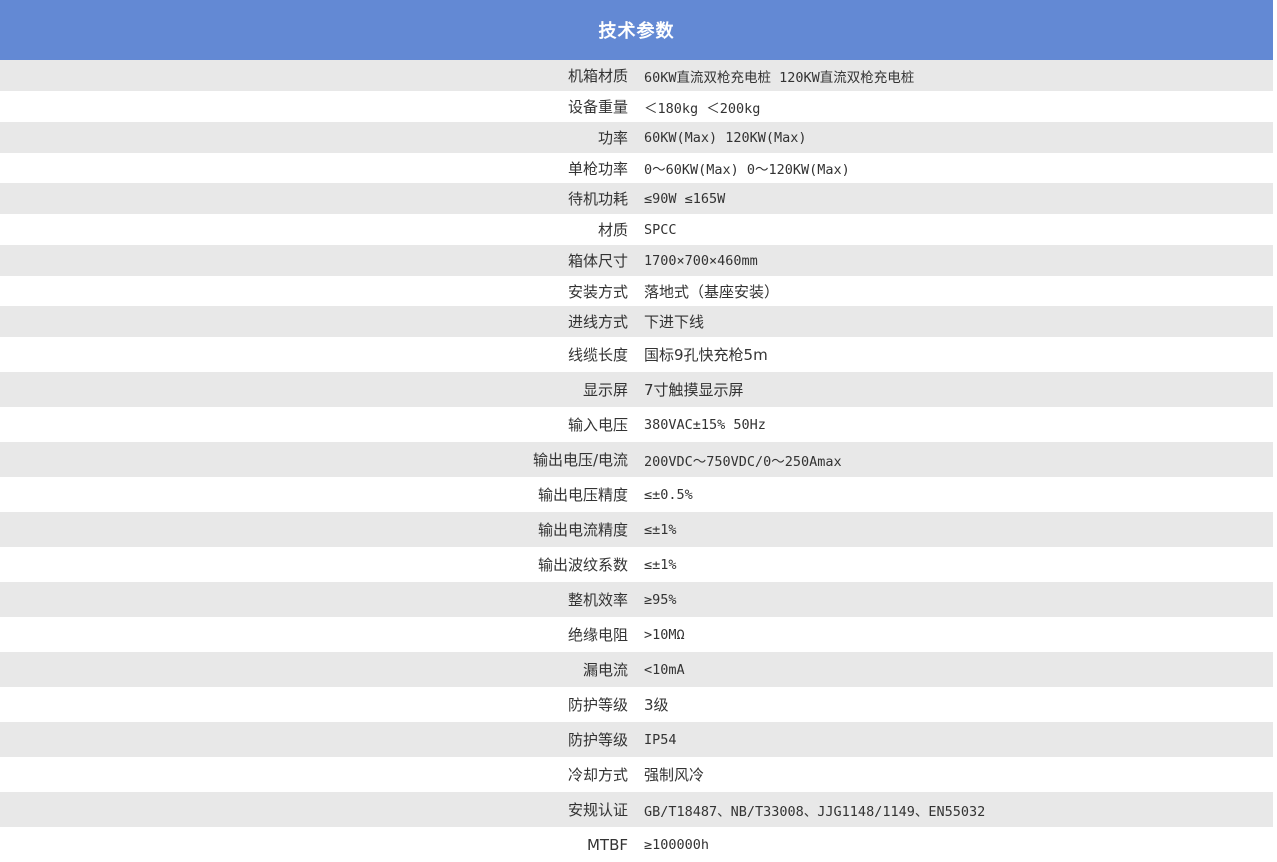 The height and width of the screenshot is (862, 1277). What do you see at coordinates (664, 669) in the screenshot?
I see `row-value: <10mA` at bounding box center [664, 669].